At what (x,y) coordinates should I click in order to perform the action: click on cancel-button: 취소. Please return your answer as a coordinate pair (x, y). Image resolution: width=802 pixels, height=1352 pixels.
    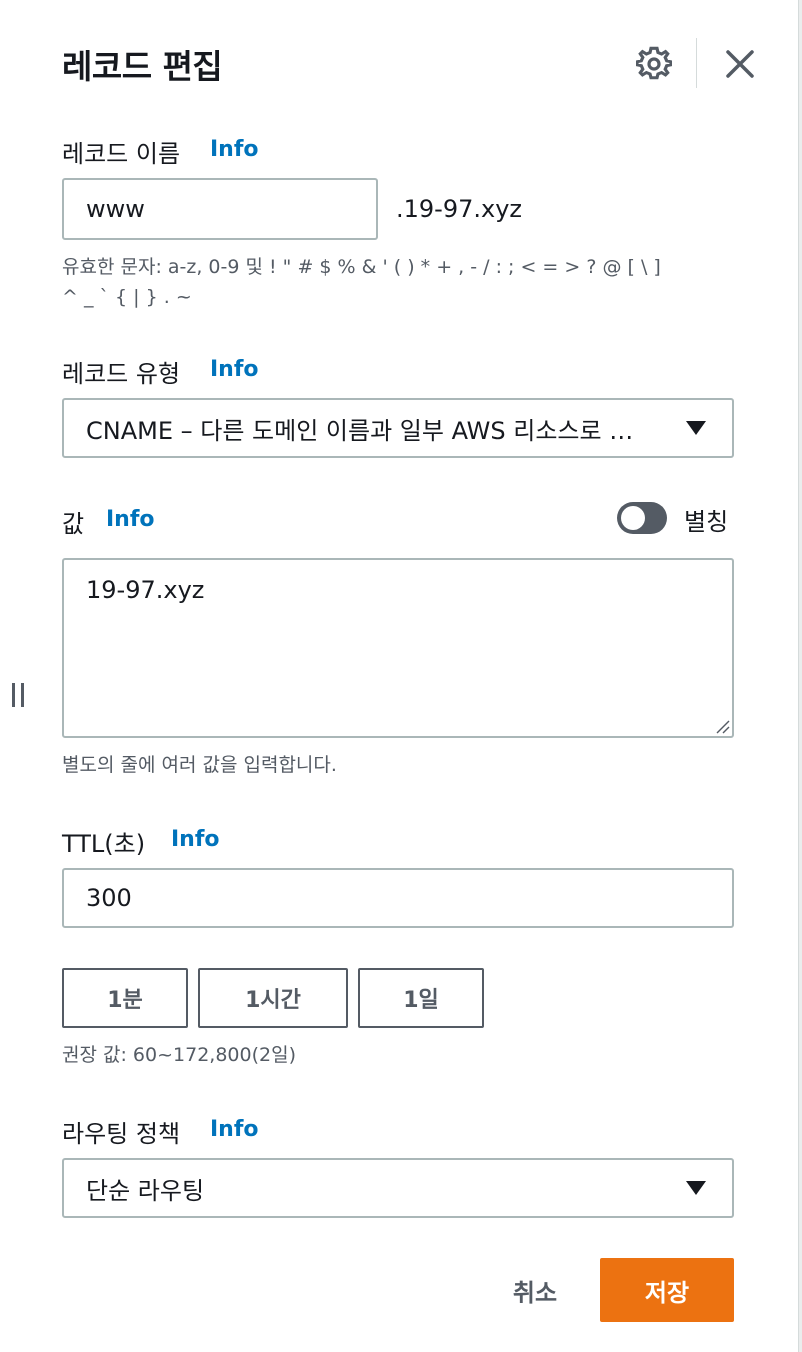
    Looking at the image, I should click on (535, 1290).